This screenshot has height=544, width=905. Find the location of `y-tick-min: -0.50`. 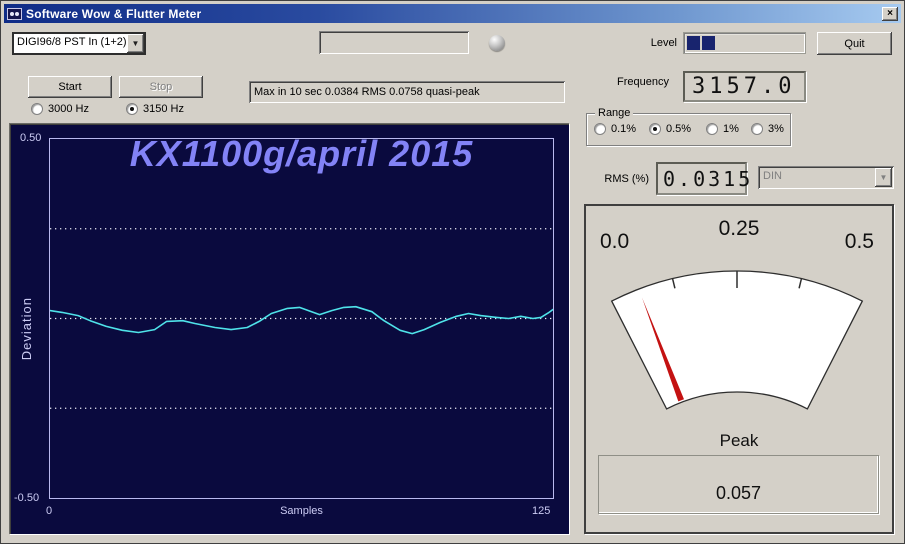

y-tick-min: -0.50 is located at coordinates (27, 498).